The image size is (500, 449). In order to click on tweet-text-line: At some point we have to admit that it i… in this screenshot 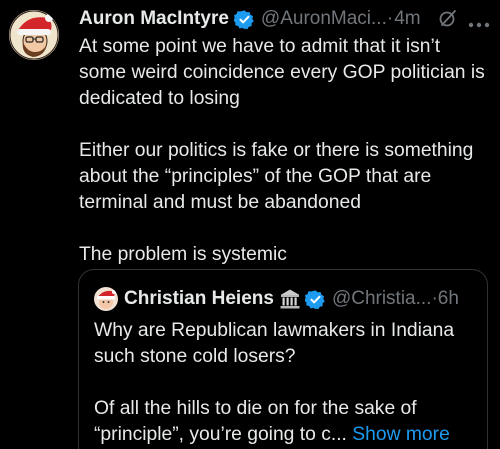, I will do `click(260, 46)`.